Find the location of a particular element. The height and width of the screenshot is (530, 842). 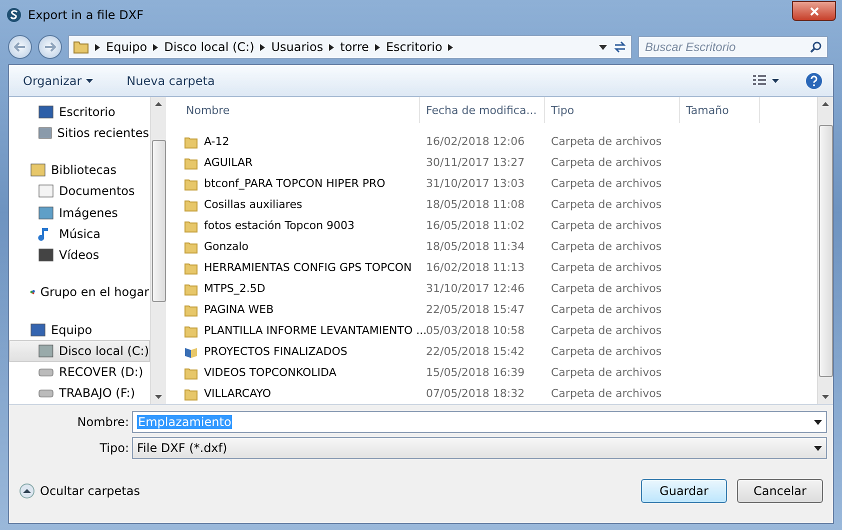

modified-date: 22/05/2018 15:47 is located at coordinates (475, 309).